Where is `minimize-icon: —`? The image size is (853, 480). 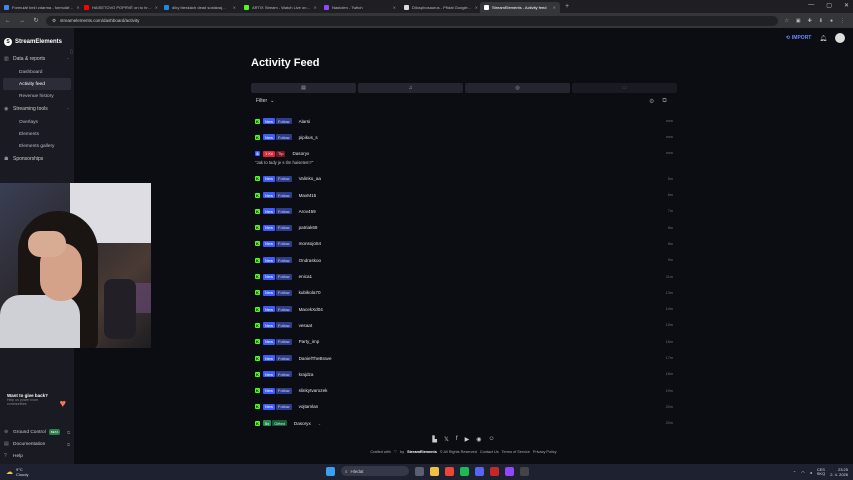 minimize-icon: — is located at coordinates (811, 5).